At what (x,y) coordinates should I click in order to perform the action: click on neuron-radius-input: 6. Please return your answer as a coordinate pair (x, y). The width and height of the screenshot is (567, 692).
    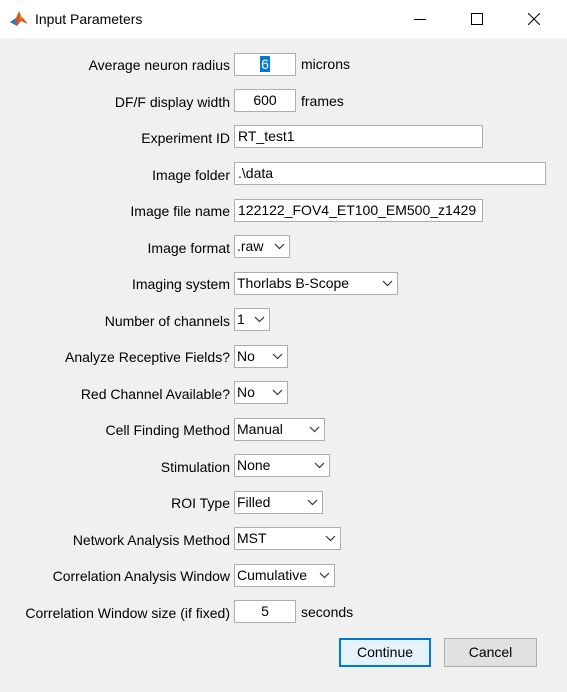
    Looking at the image, I should click on (265, 64).